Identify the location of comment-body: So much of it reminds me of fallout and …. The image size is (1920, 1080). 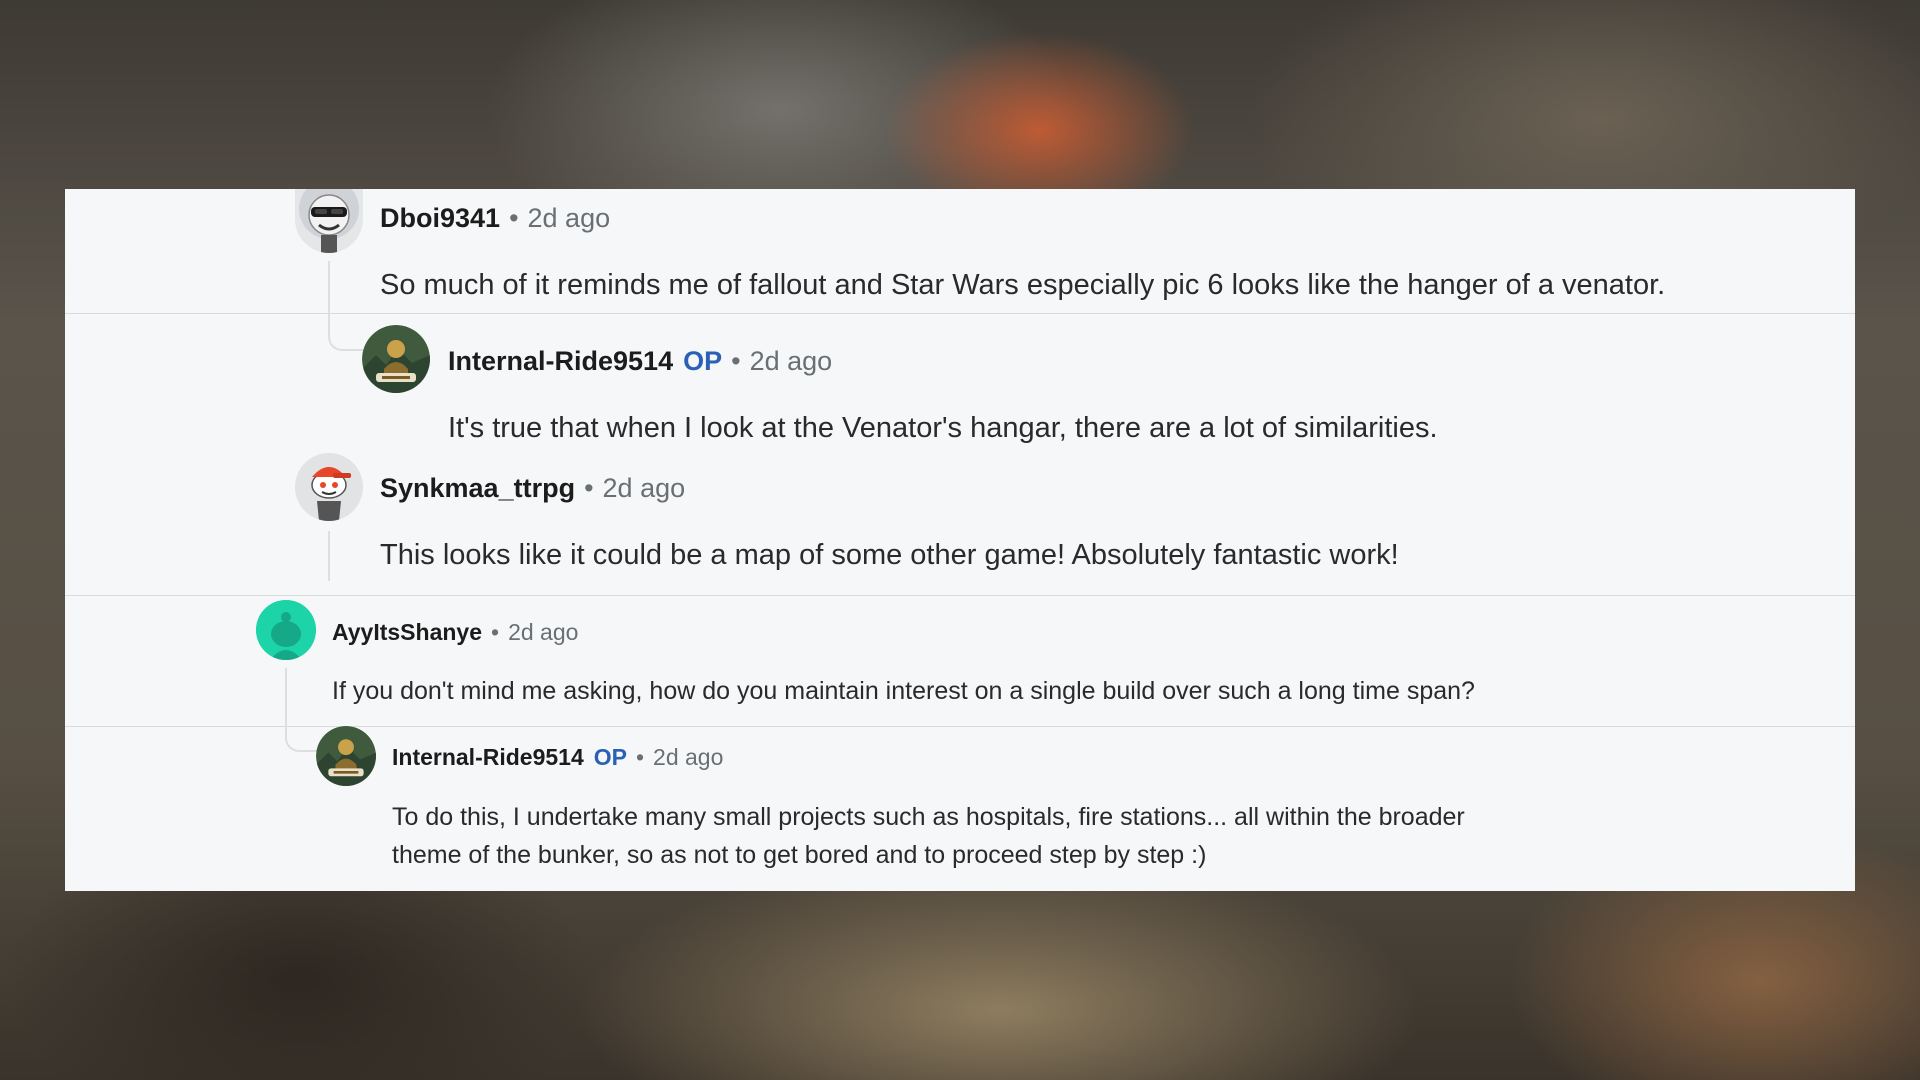
(1023, 285).